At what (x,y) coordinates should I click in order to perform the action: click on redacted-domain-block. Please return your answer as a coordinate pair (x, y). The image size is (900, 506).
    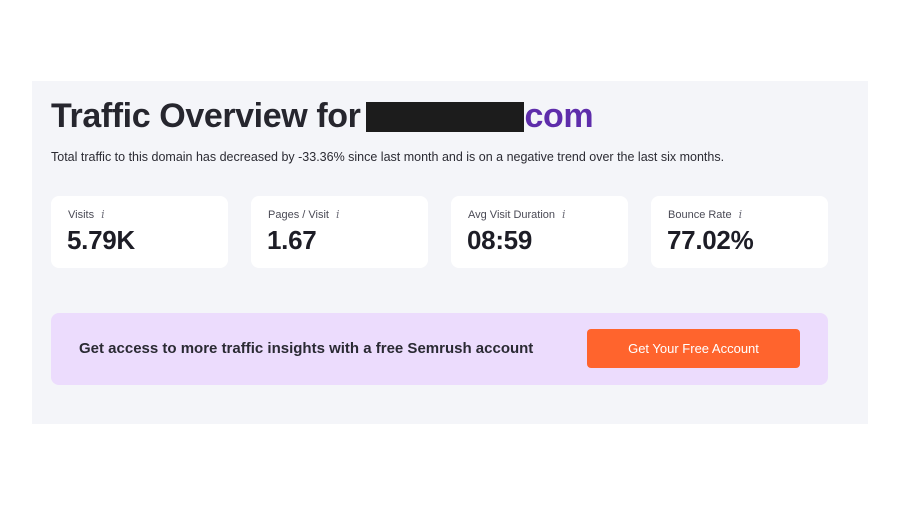
    Looking at the image, I should click on (445, 116).